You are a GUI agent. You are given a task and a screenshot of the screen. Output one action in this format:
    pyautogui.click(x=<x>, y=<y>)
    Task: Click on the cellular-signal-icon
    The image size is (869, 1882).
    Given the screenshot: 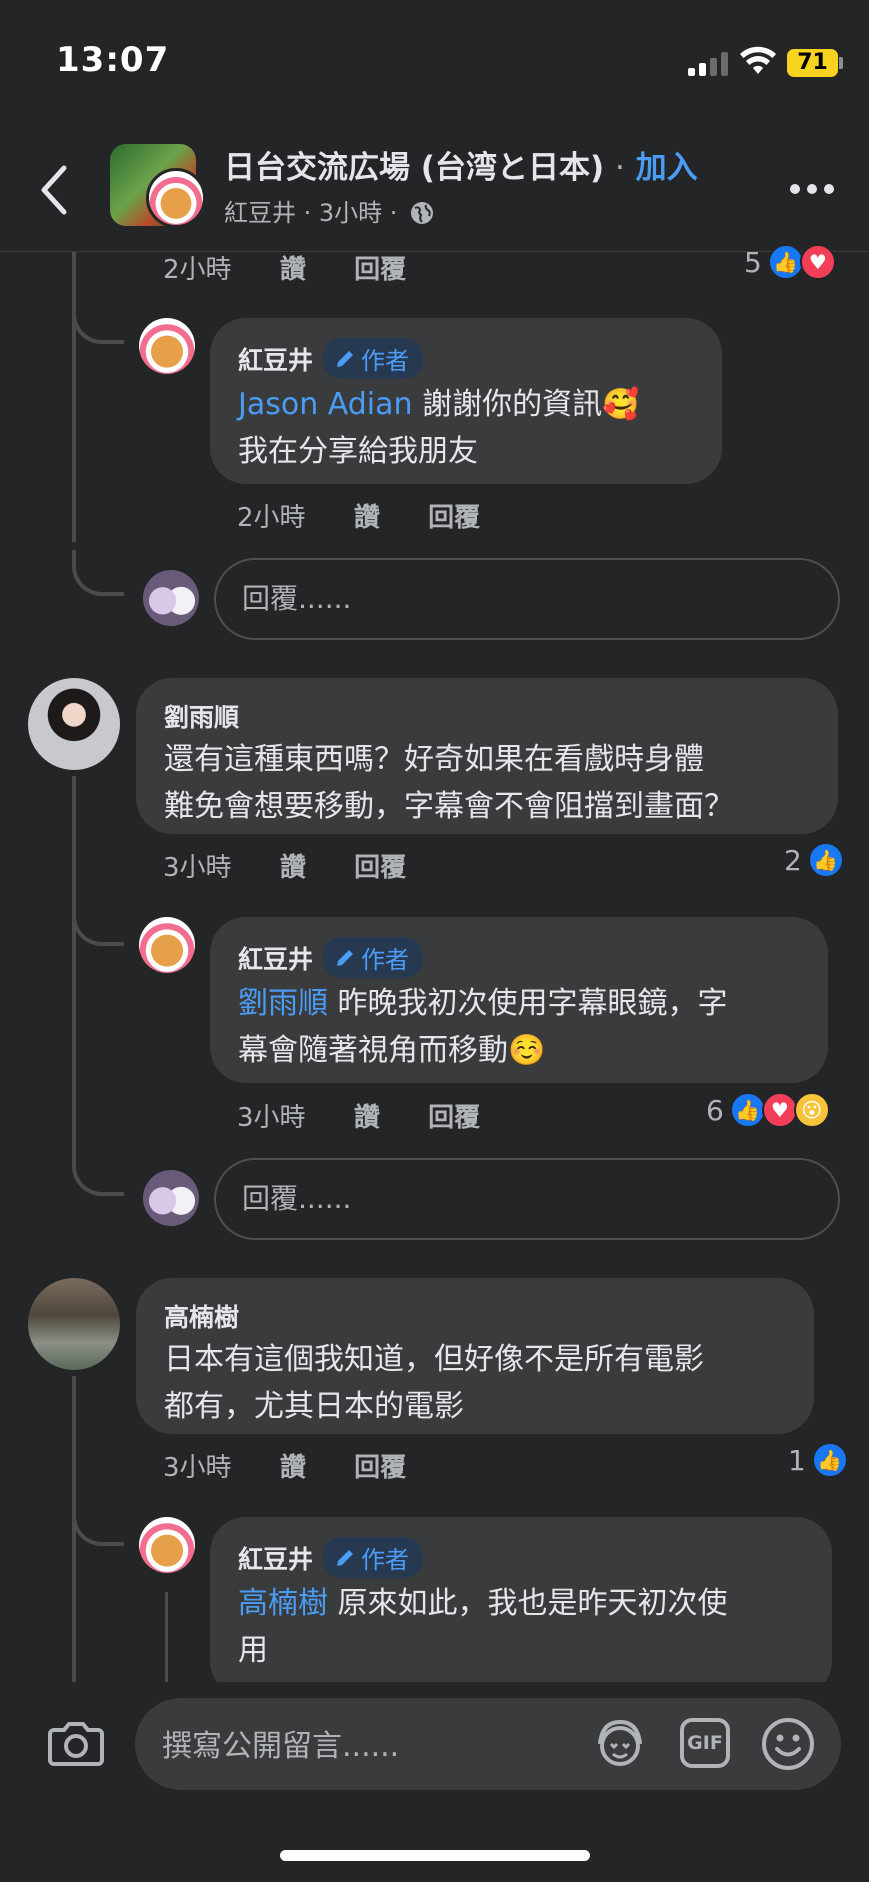 What is the action you would take?
    pyautogui.click(x=709, y=64)
    